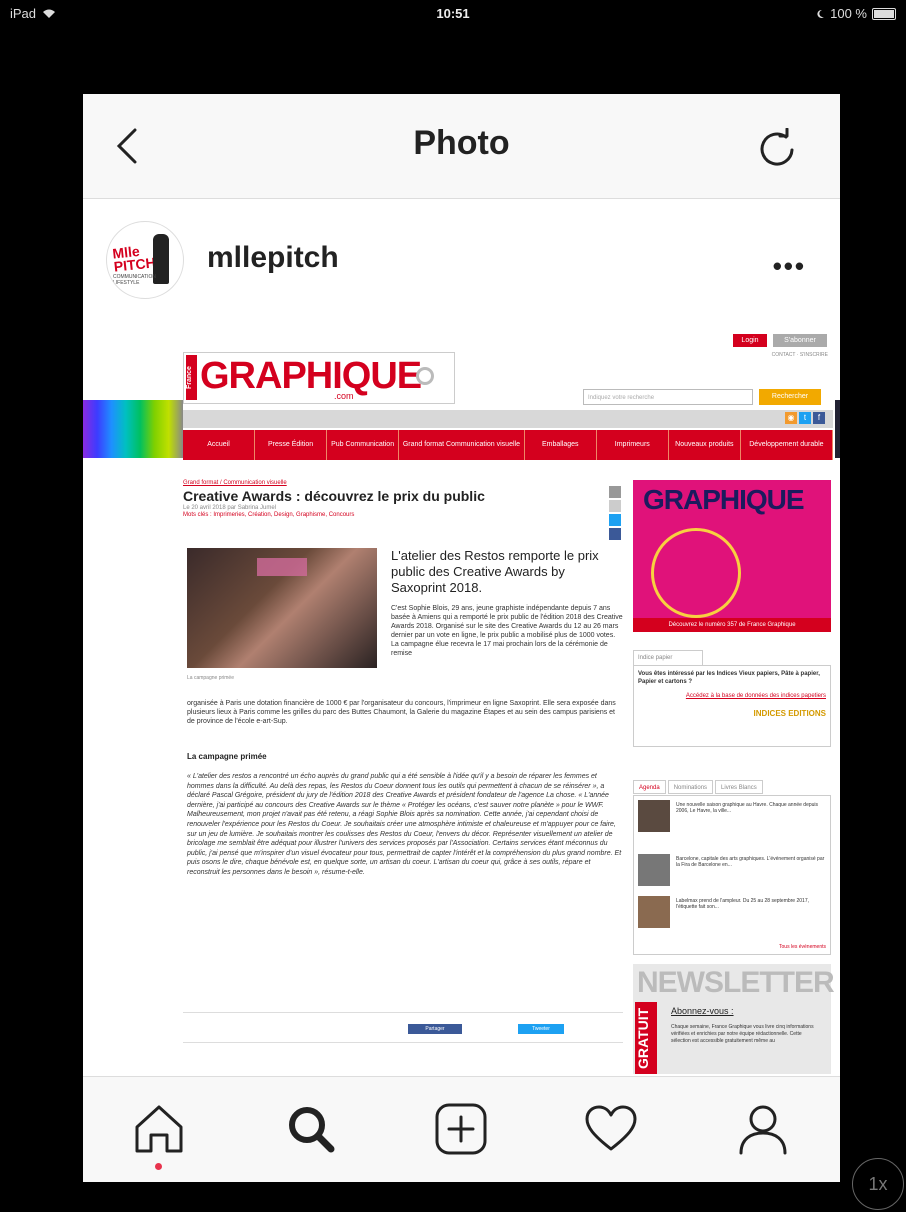  What do you see at coordinates (159, 1129) in the screenshot?
I see `home-icon` at bounding box center [159, 1129].